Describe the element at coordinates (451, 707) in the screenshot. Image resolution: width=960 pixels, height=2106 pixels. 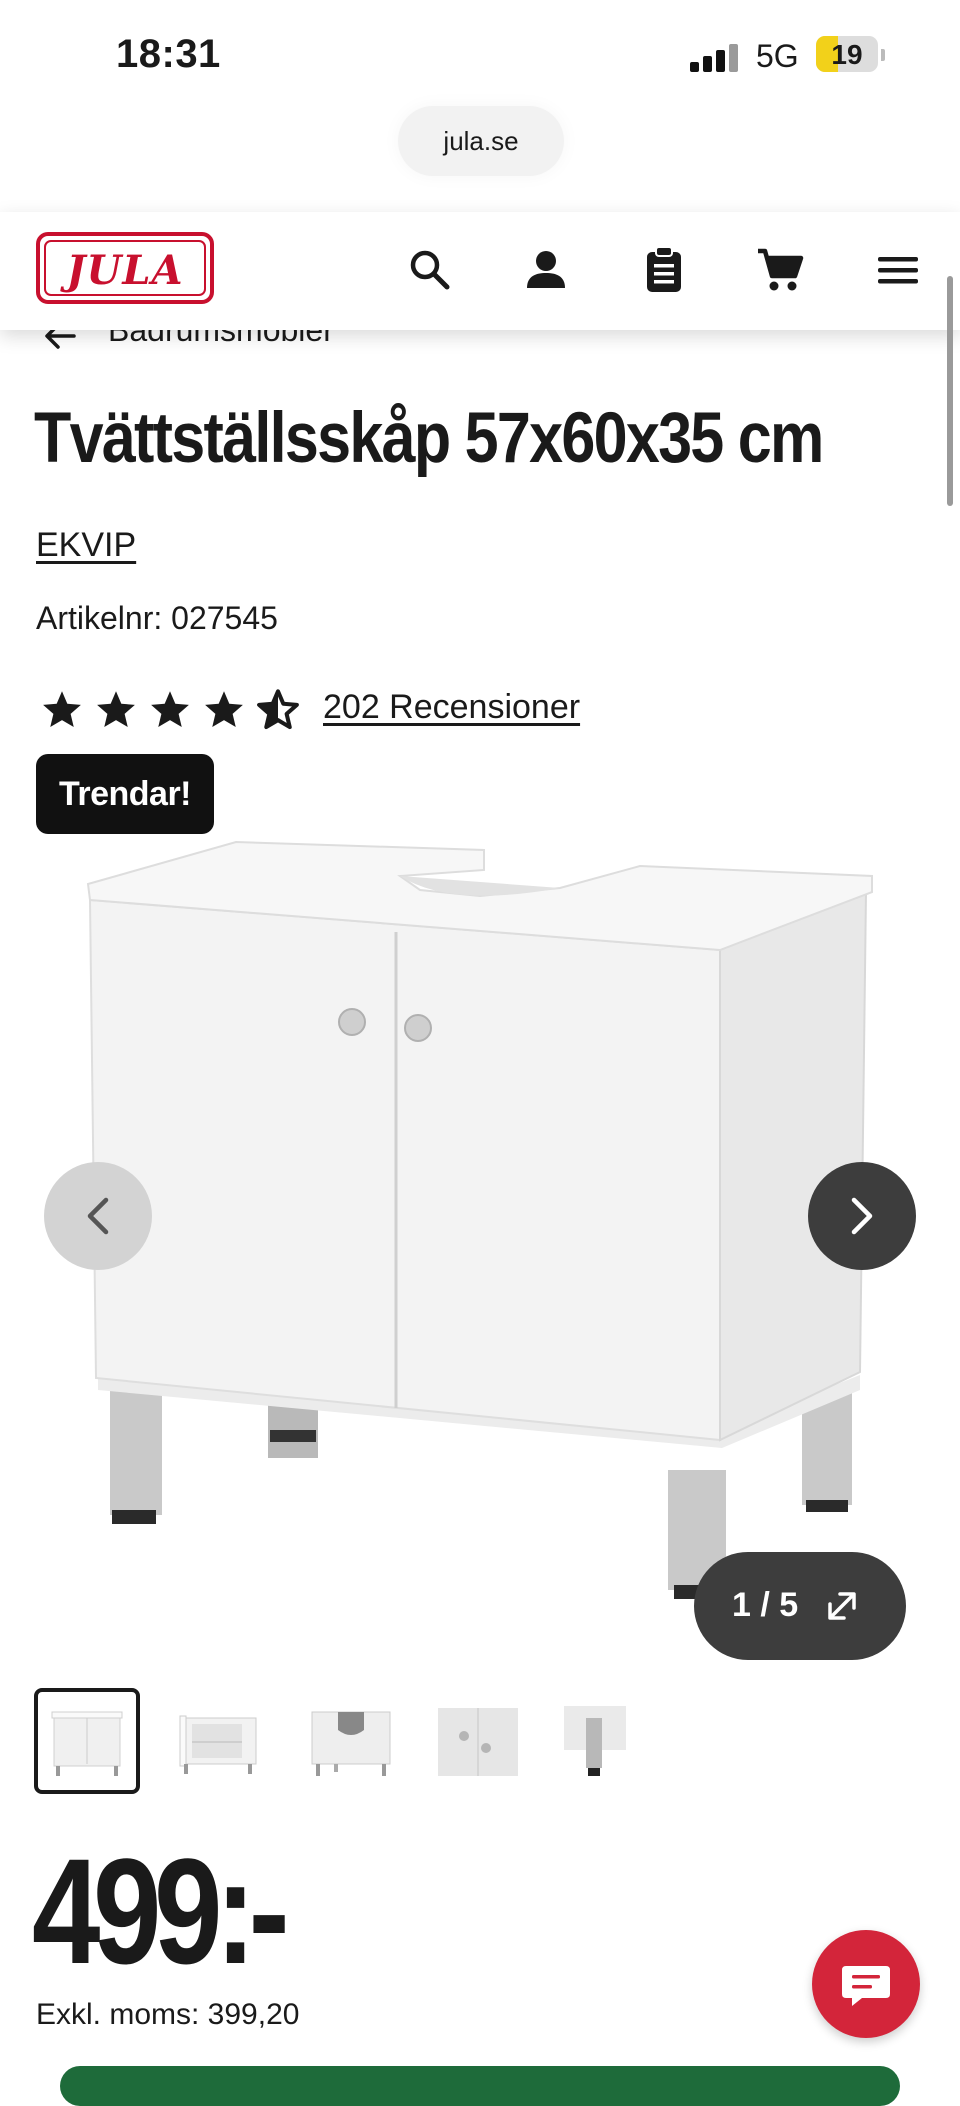
I see `reviews-link: 202 Recensioner` at that location.